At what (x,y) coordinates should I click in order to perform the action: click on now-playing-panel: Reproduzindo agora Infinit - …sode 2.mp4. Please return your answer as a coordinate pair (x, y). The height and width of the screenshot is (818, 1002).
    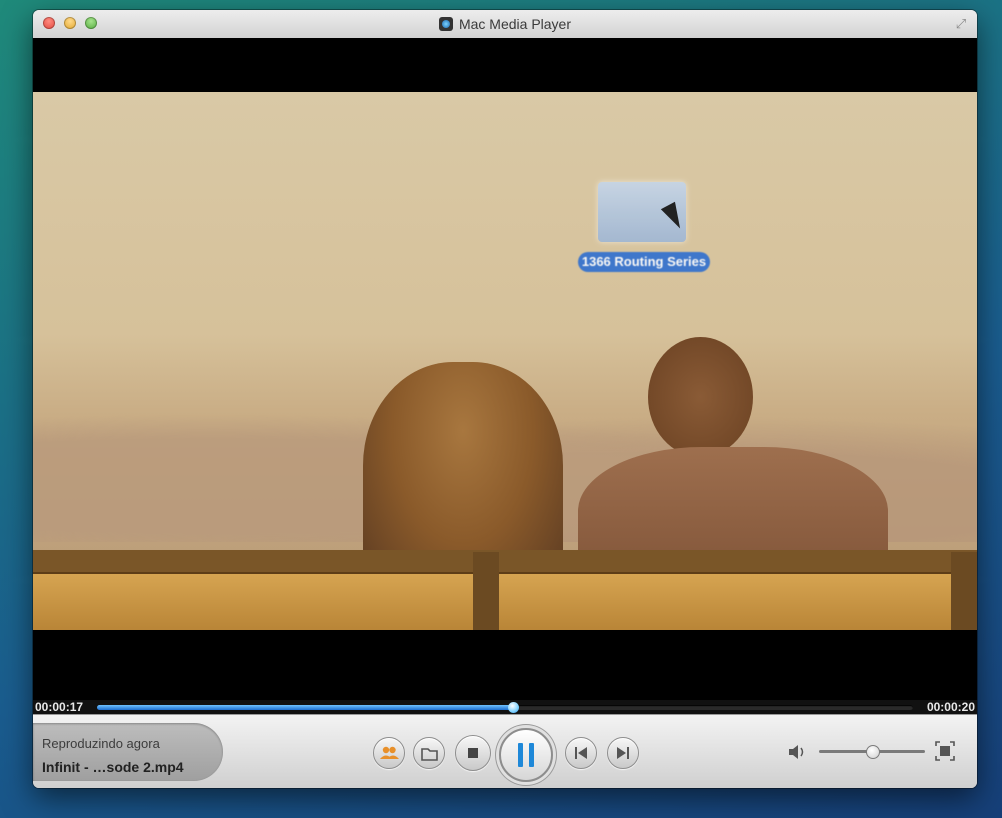
    Looking at the image, I should click on (128, 752).